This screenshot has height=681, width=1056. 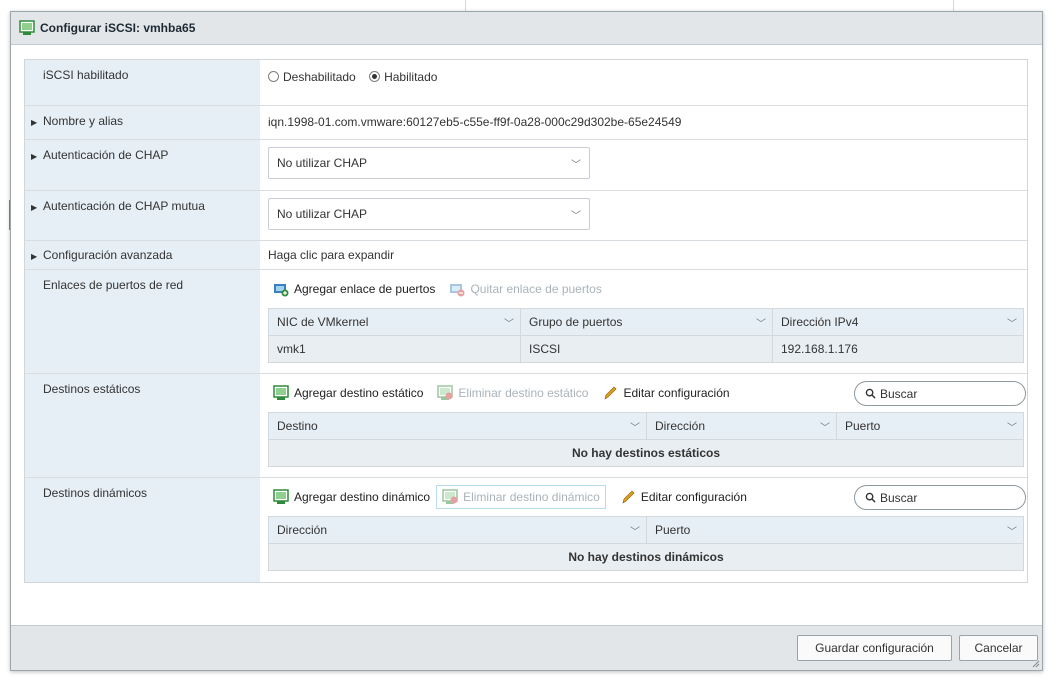 What do you see at coordinates (458, 426) in the screenshot?
I see `column-header: Destino ﹀` at bounding box center [458, 426].